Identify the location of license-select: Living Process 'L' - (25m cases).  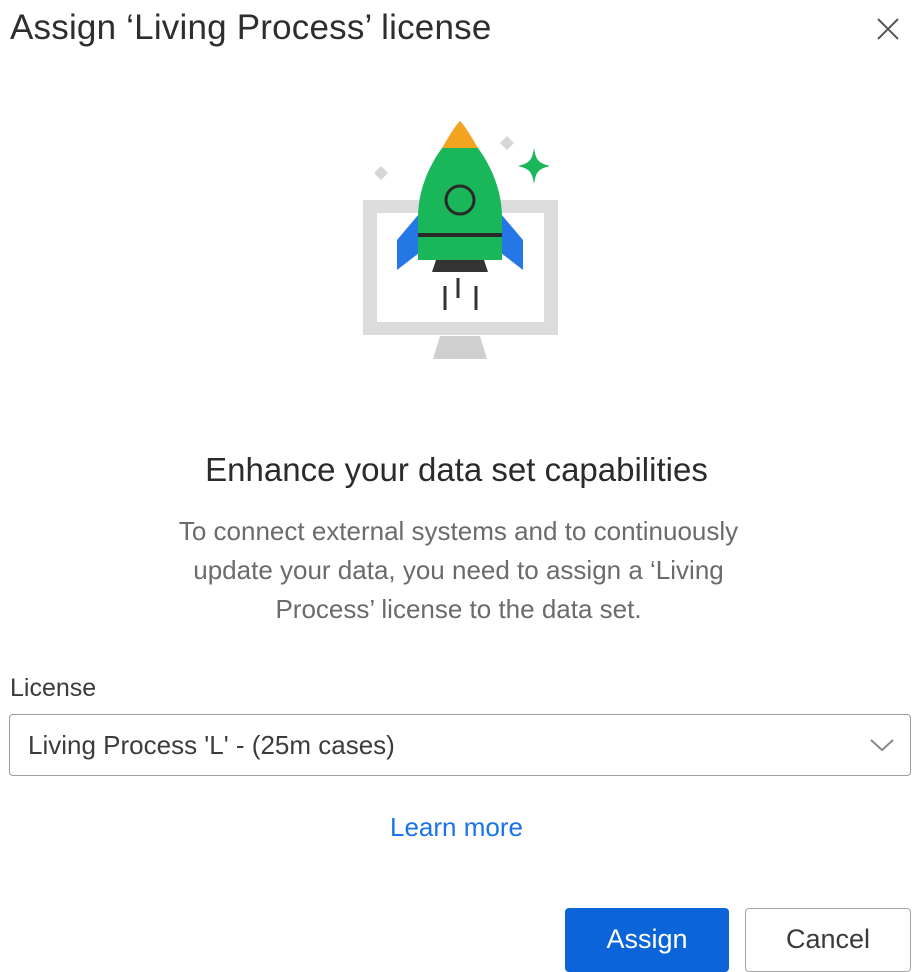
(460, 745).